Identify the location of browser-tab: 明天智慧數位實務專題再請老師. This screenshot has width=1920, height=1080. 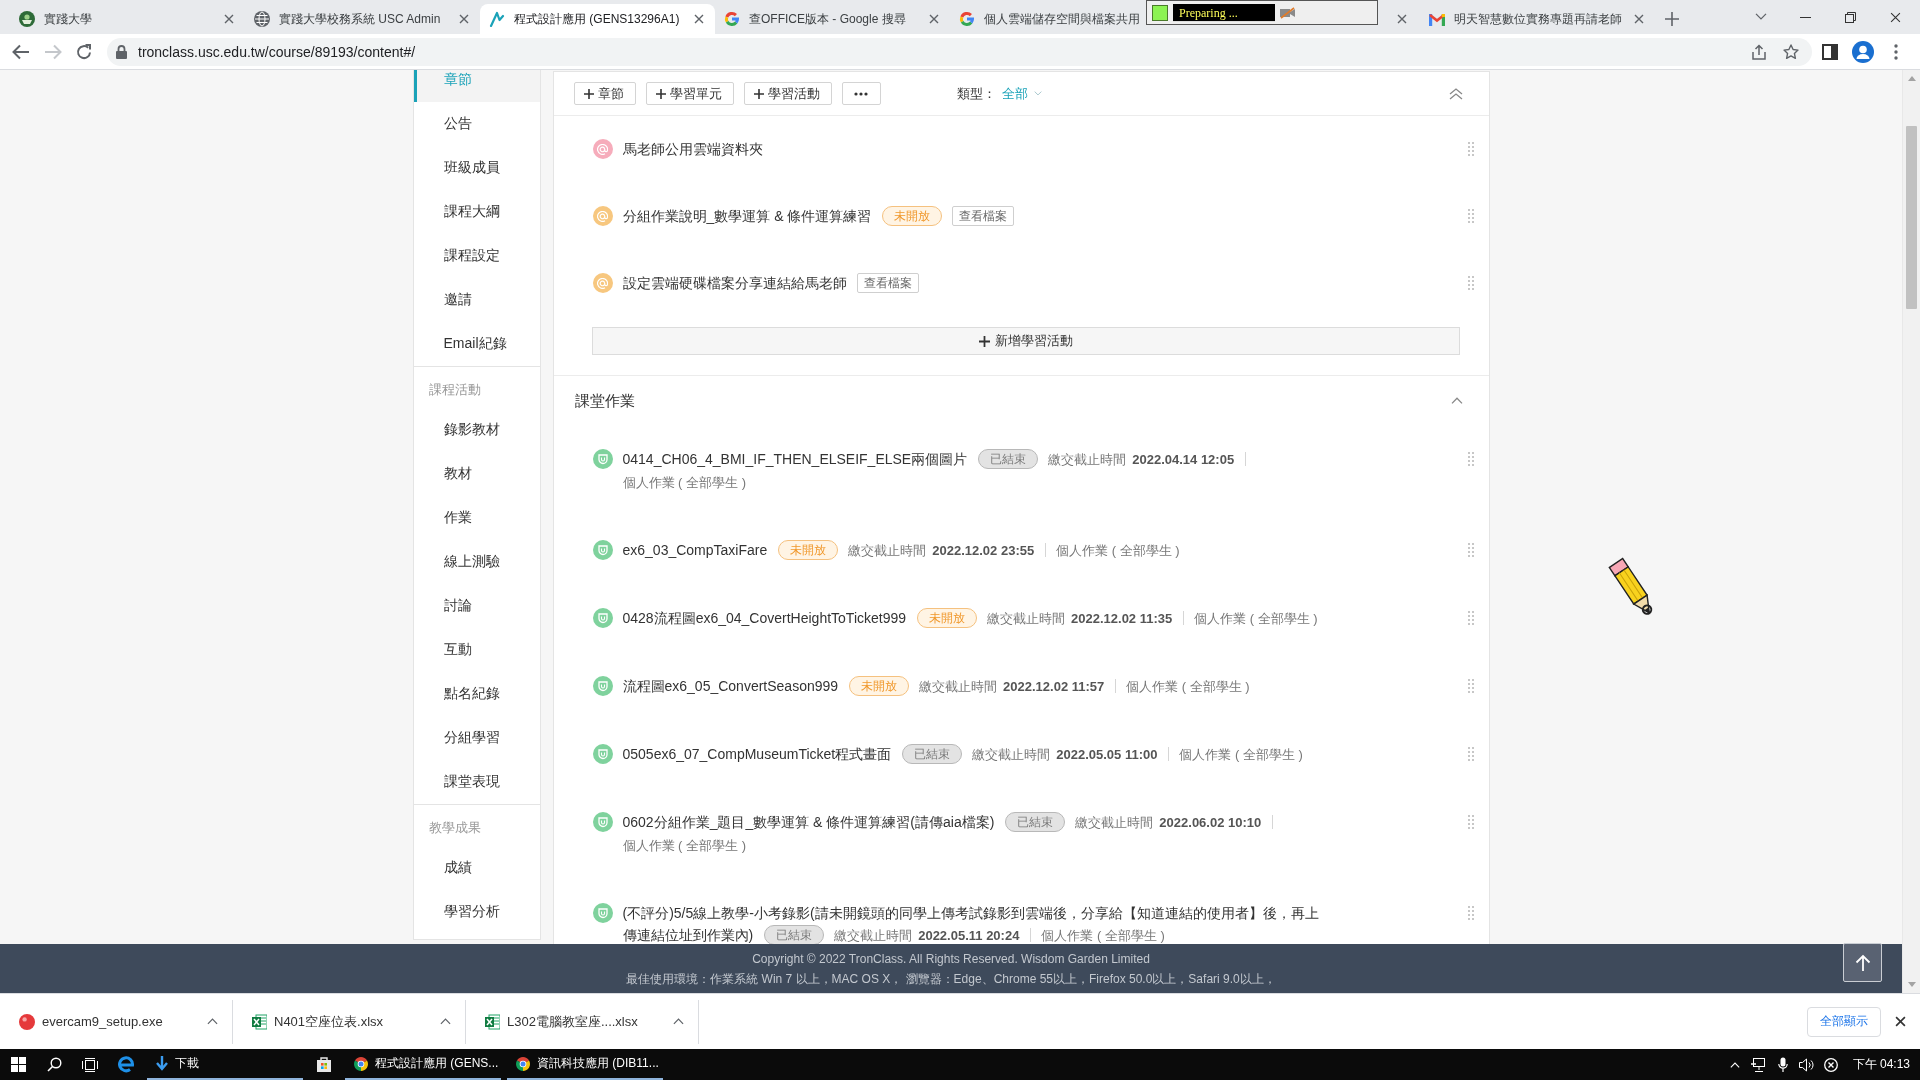
(1537, 19).